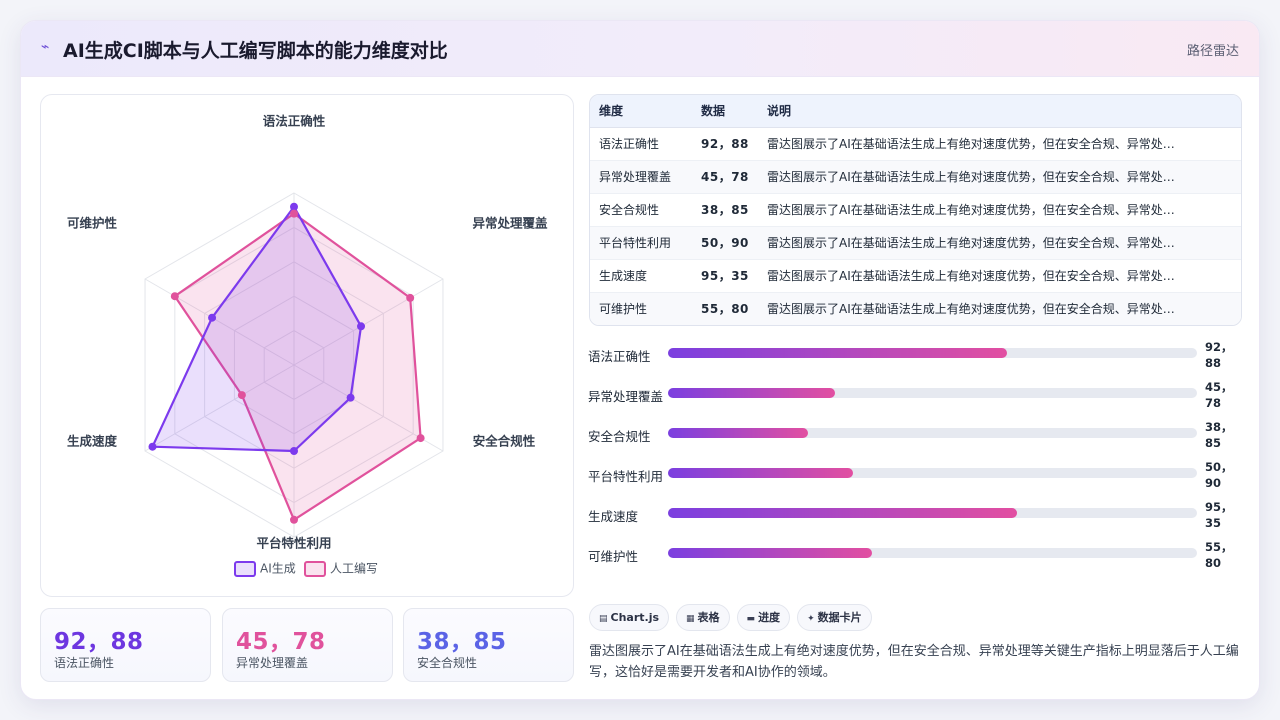 This screenshot has width=1280, height=720. What do you see at coordinates (641, 275) in the screenshot?
I see `dimension-cell: 生成速度` at bounding box center [641, 275].